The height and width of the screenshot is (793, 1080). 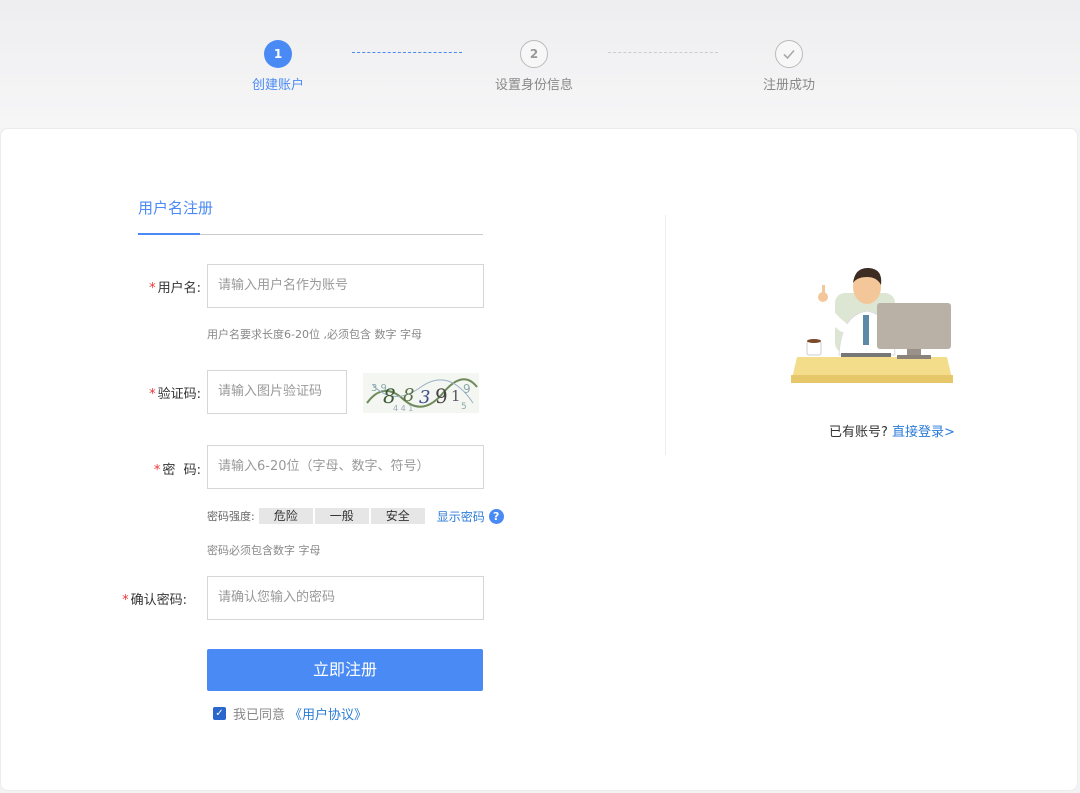 I want to click on svg-text: 8, so click(x=408, y=395).